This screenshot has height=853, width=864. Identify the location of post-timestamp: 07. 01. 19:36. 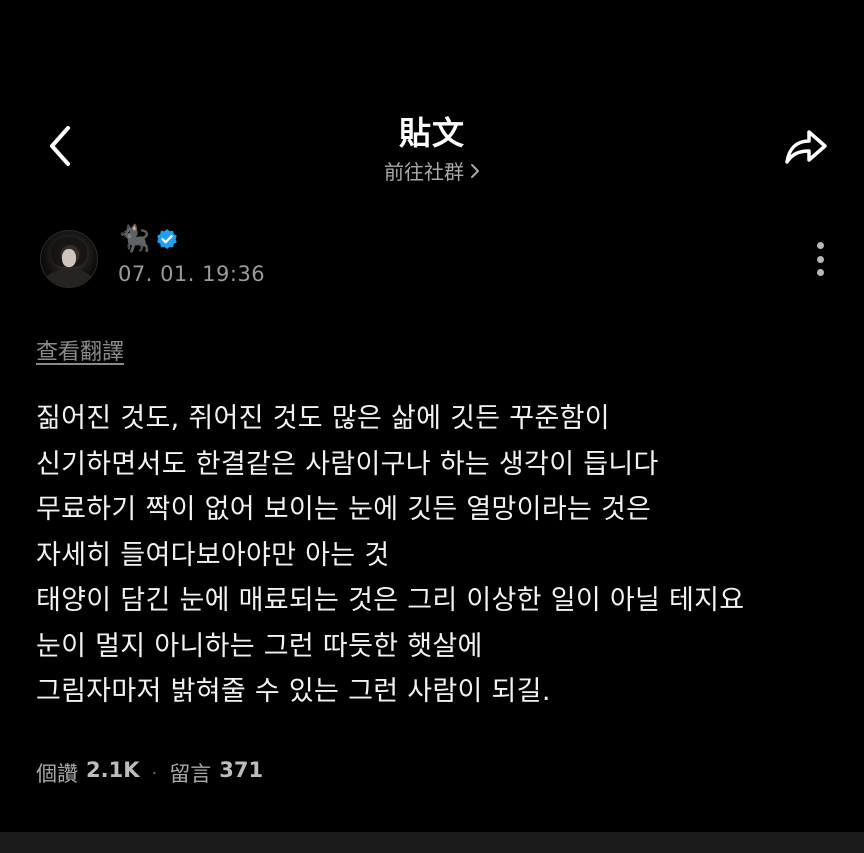
(192, 274).